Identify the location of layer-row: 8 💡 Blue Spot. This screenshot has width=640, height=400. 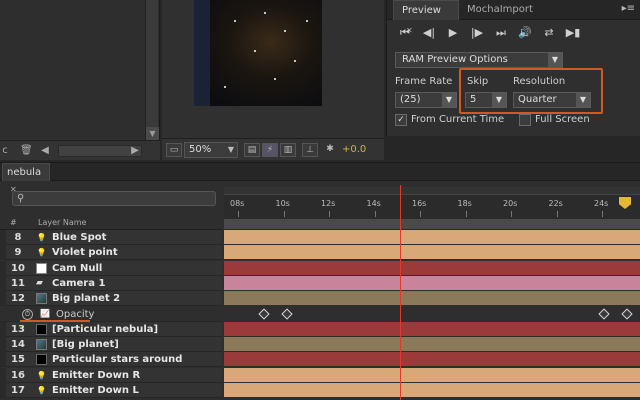
(320, 237).